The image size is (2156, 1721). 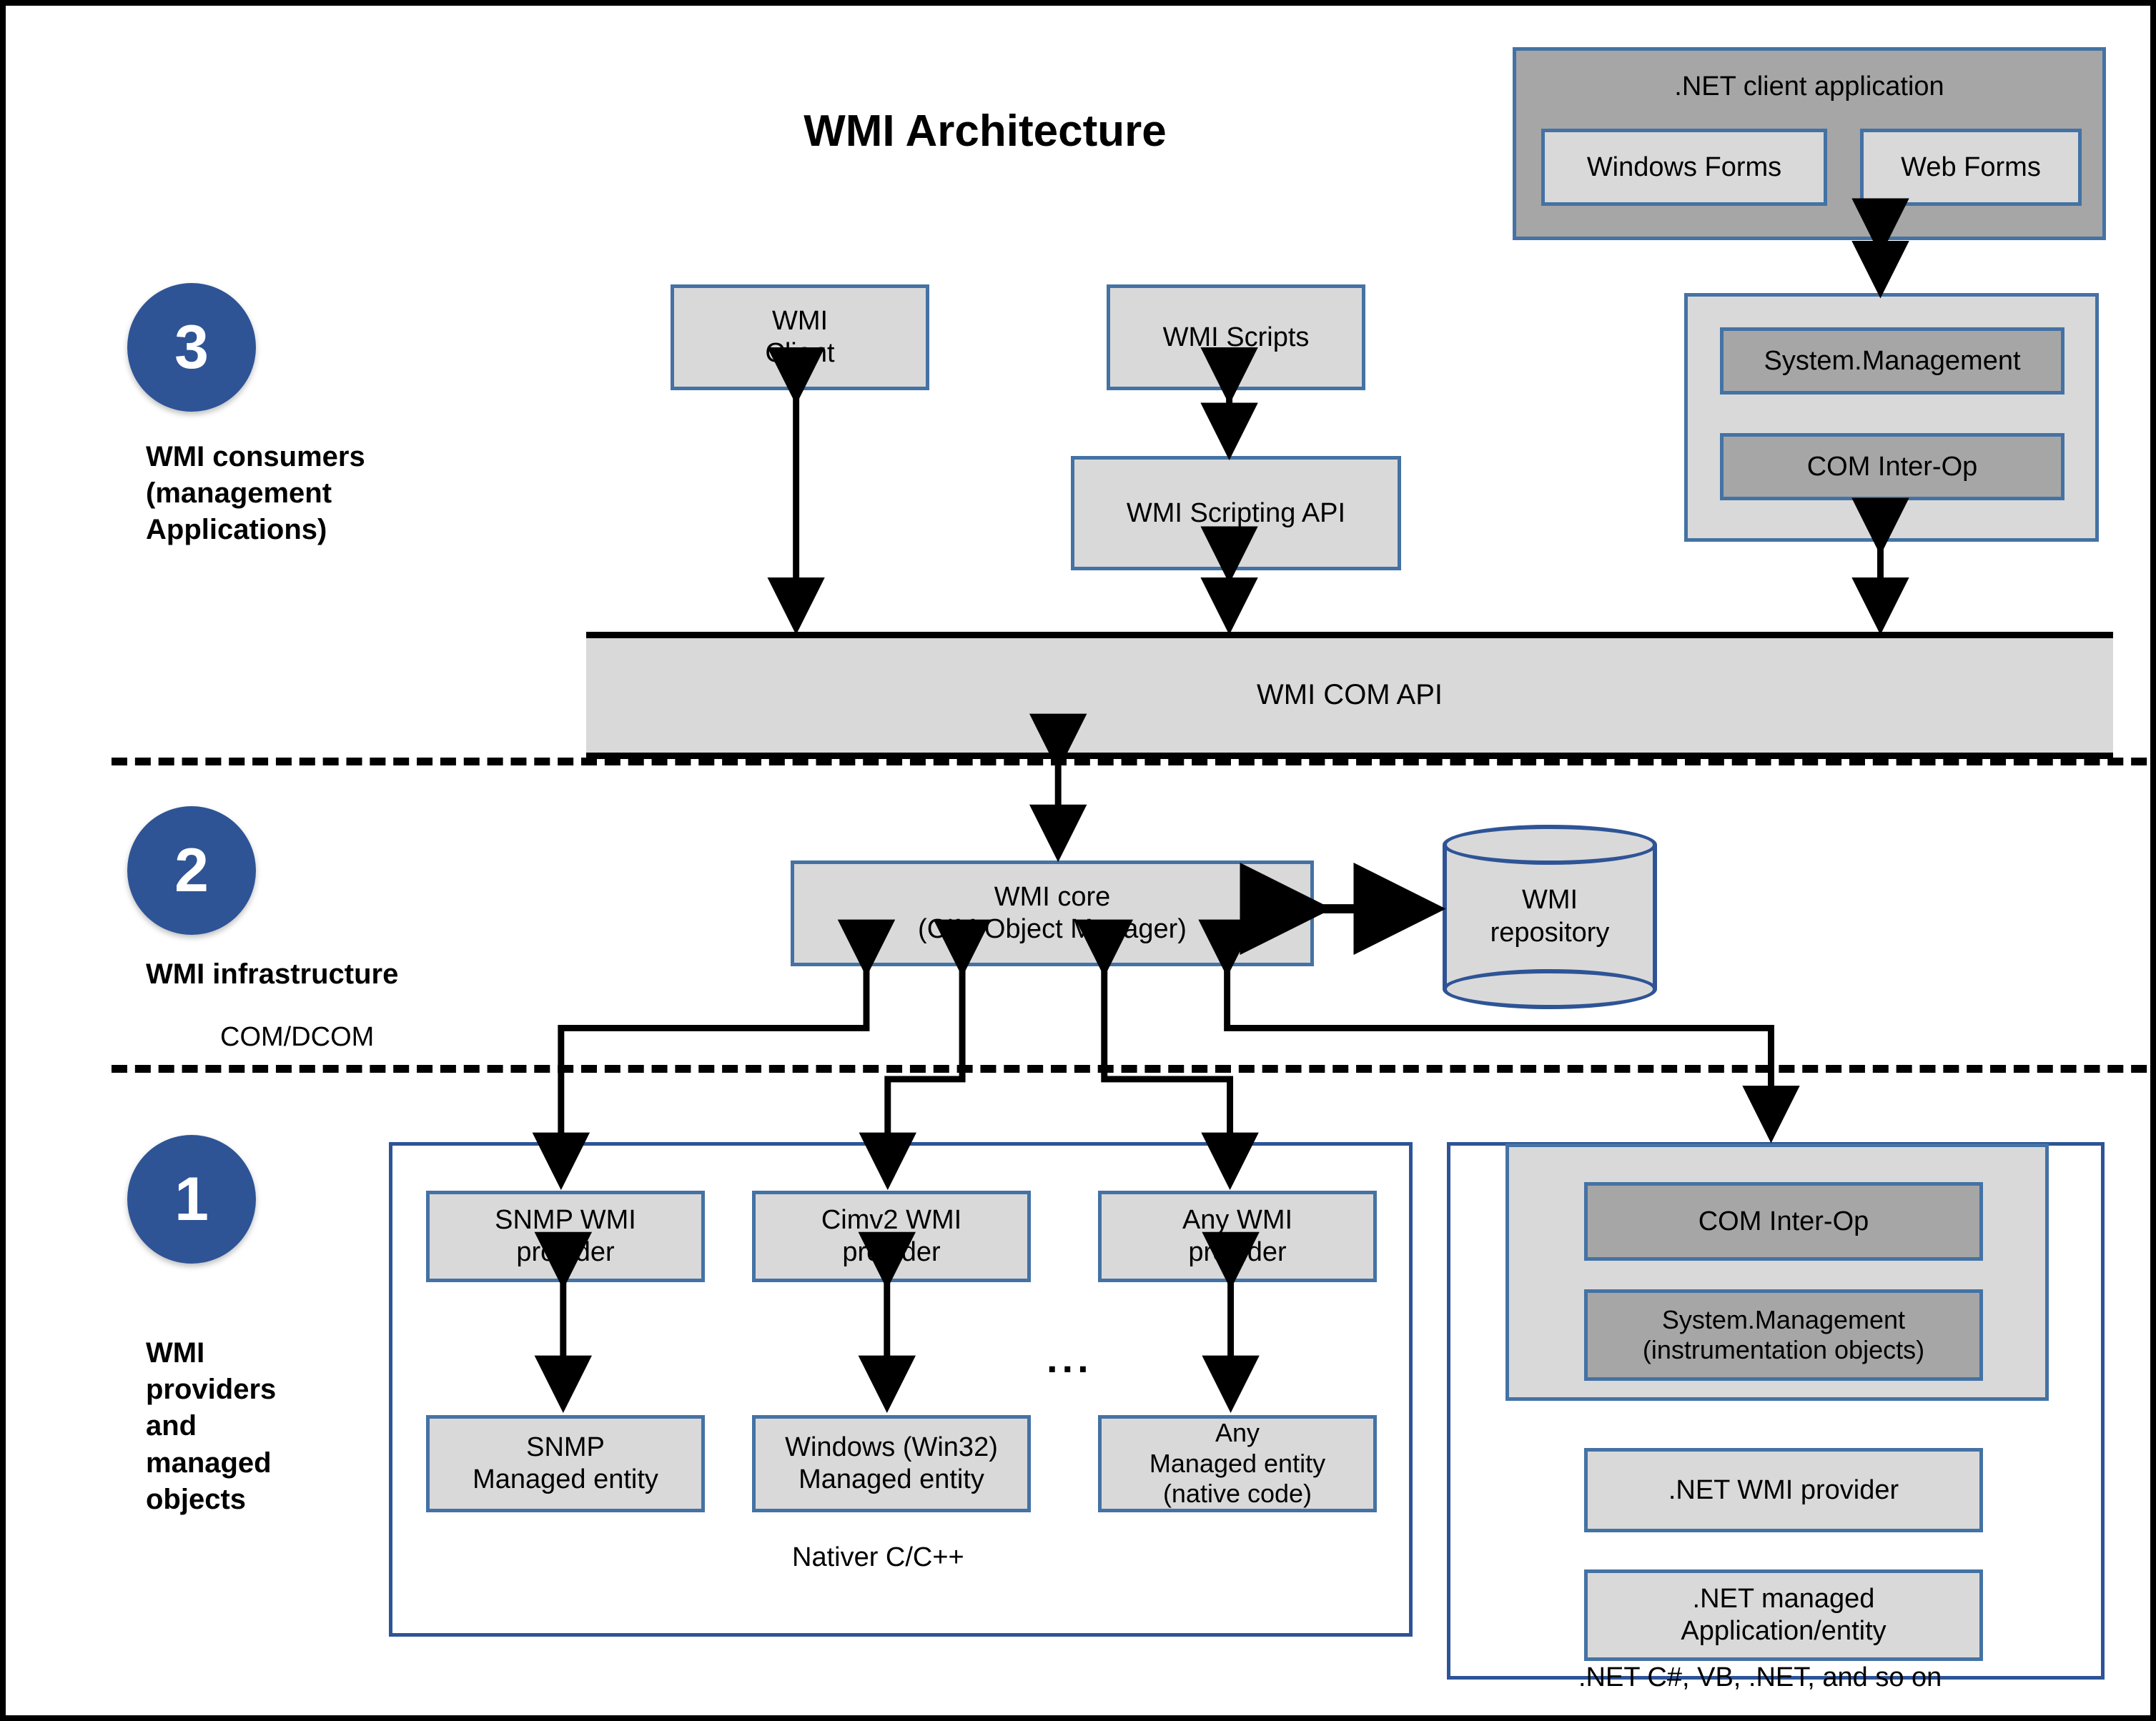 What do you see at coordinates (1783, 1615) in the screenshot?
I see `dotnet-managed-application-box: .NET managed Application/entity` at bounding box center [1783, 1615].